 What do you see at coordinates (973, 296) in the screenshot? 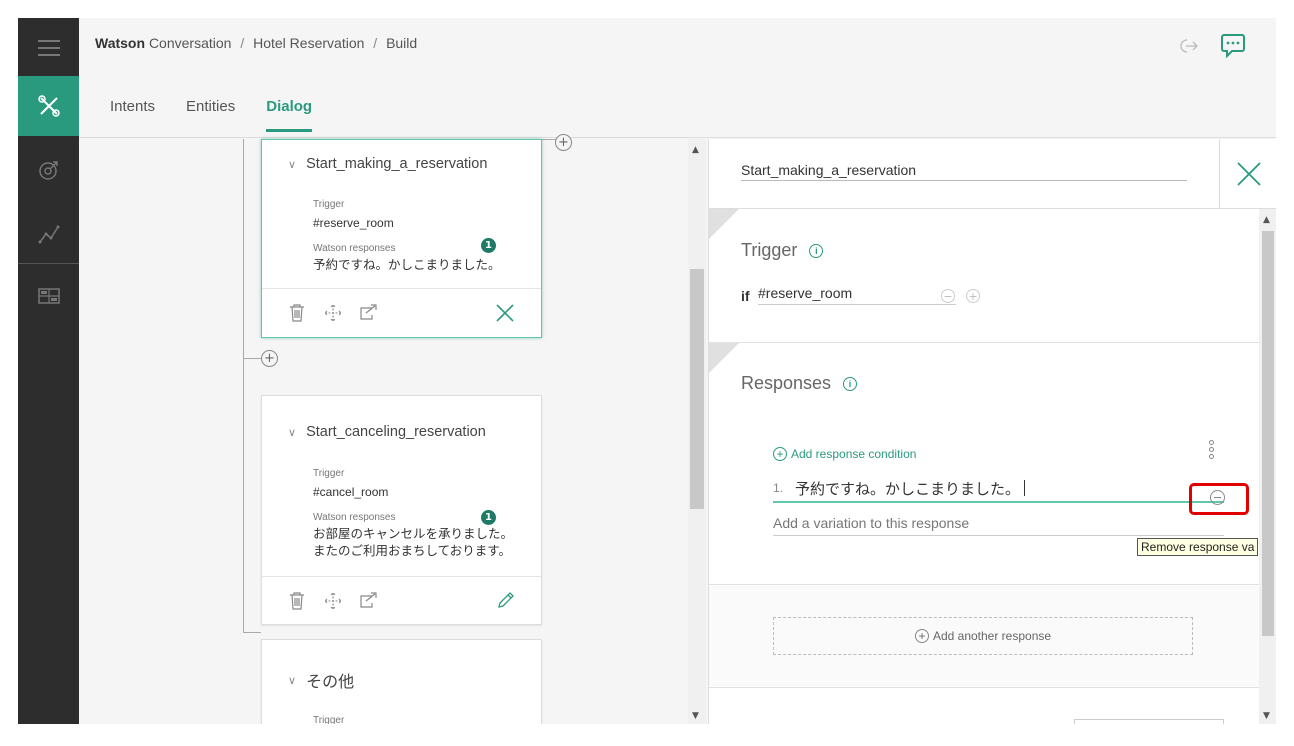
I see `add-condition-icon: +` at bounding box center [973, 296].